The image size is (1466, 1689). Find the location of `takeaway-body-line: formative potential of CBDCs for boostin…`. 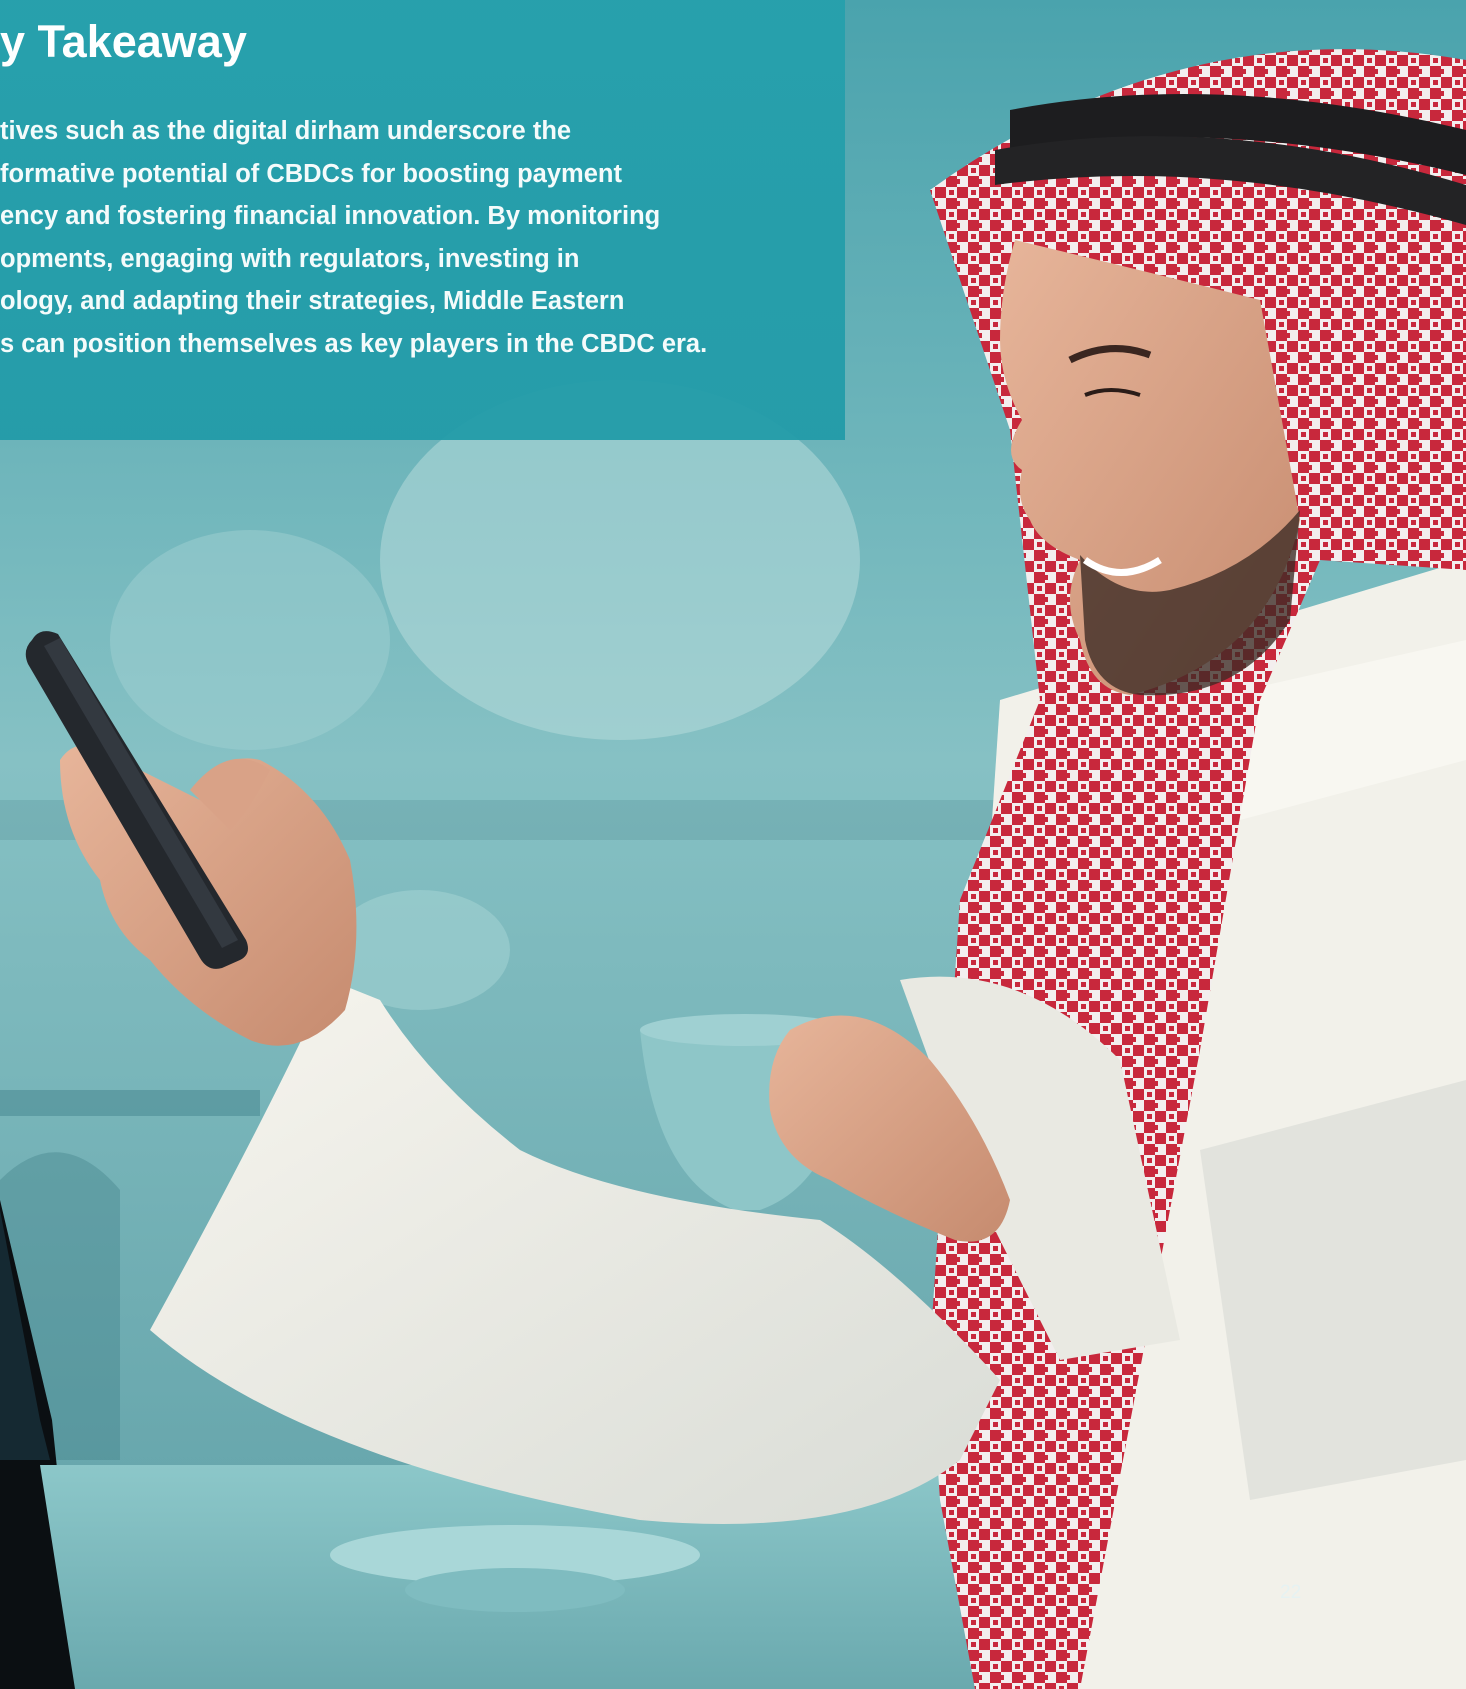

takeaway-body-line: formative potential of CBDCs for boostin… is located at coordinates (311, 173).